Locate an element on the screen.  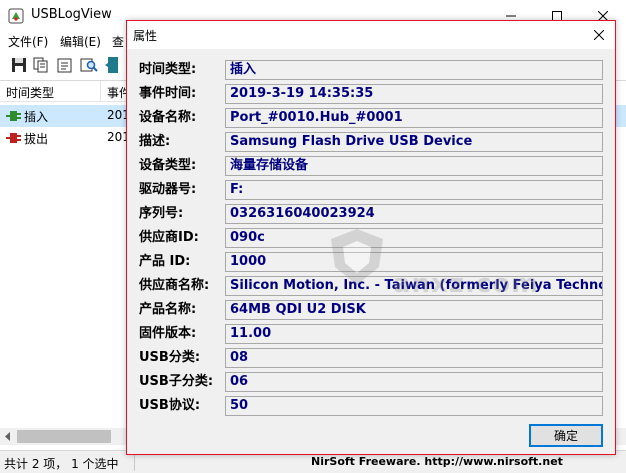
copy-icon is located at coordinates (41, 65).